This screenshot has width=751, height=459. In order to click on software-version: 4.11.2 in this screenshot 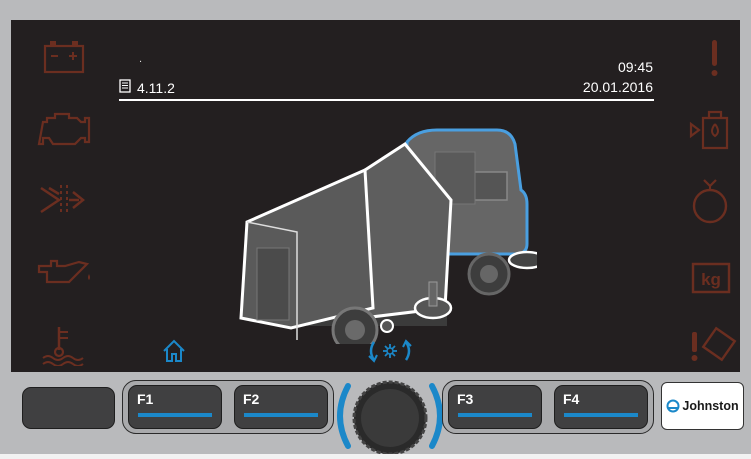, I will do `click(147, 87)`.